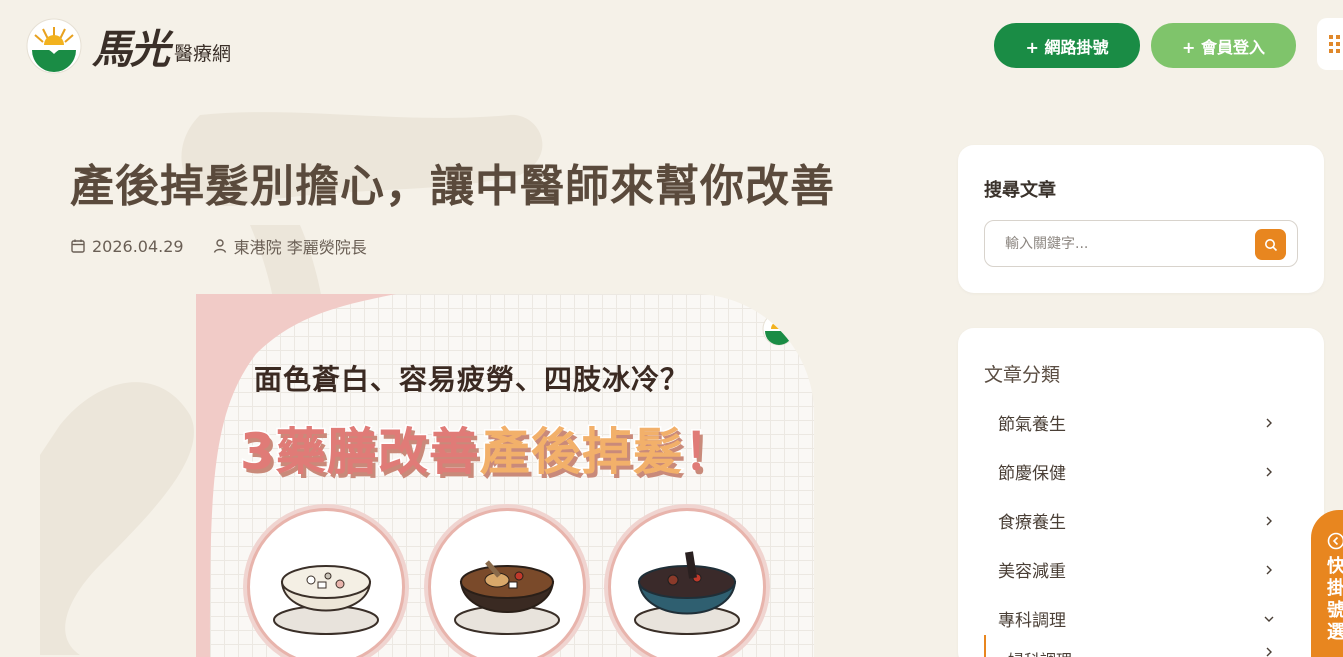 The image size is (1343, 657). Describe the element at coordinates (54, 46) in the screenshot. I see `logo-mark-icon` at that location.